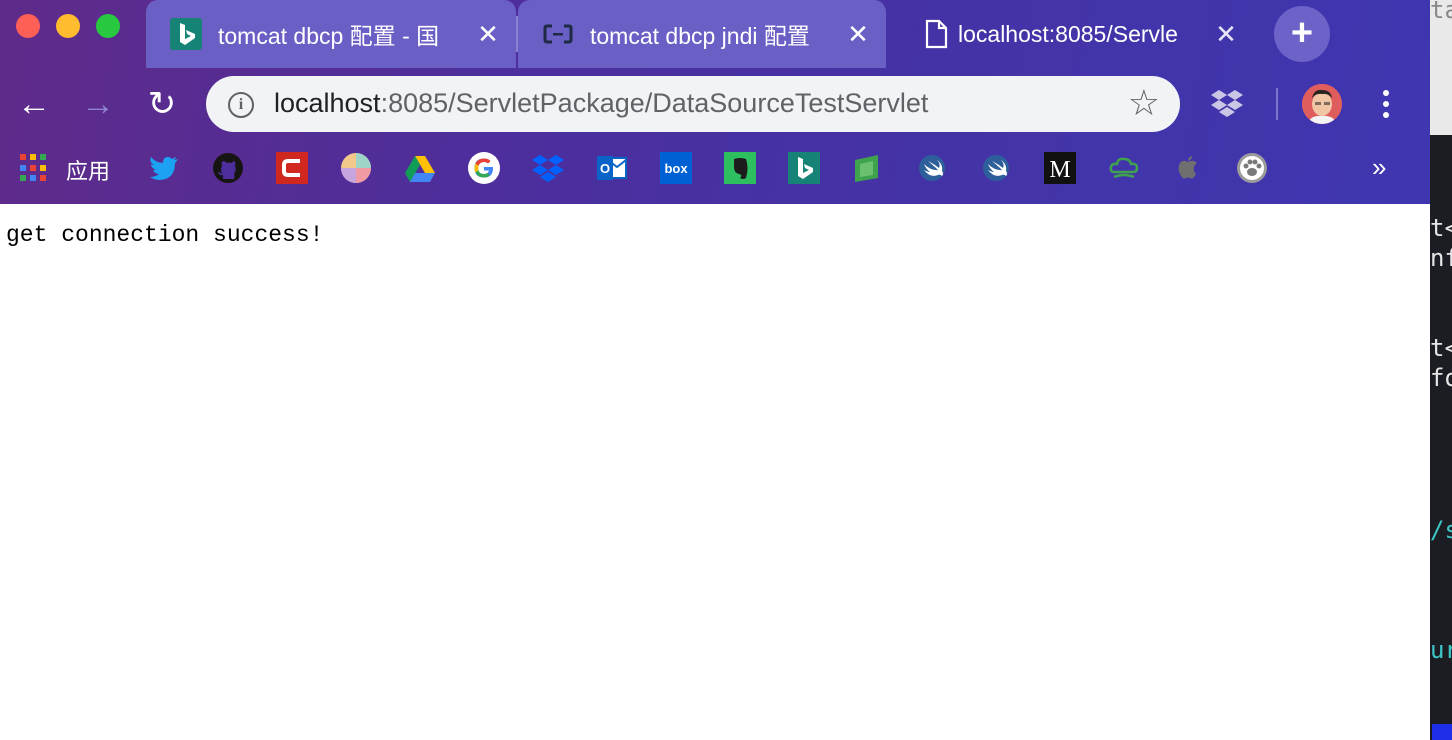  What do you see at coordinates (484, 168) in the screenshot?
I see `google-icon` at bounding box center [484, 168].